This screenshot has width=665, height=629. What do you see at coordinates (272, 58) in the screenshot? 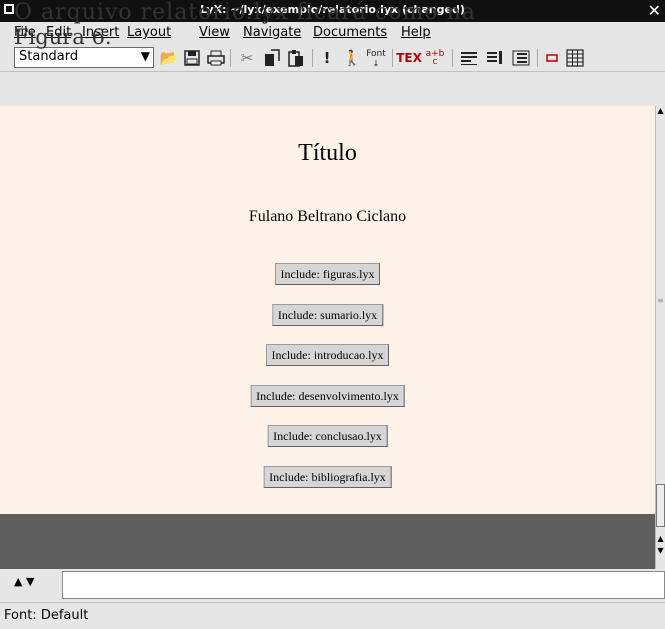
I see `copy-icon` at bounding box center [272, 58].